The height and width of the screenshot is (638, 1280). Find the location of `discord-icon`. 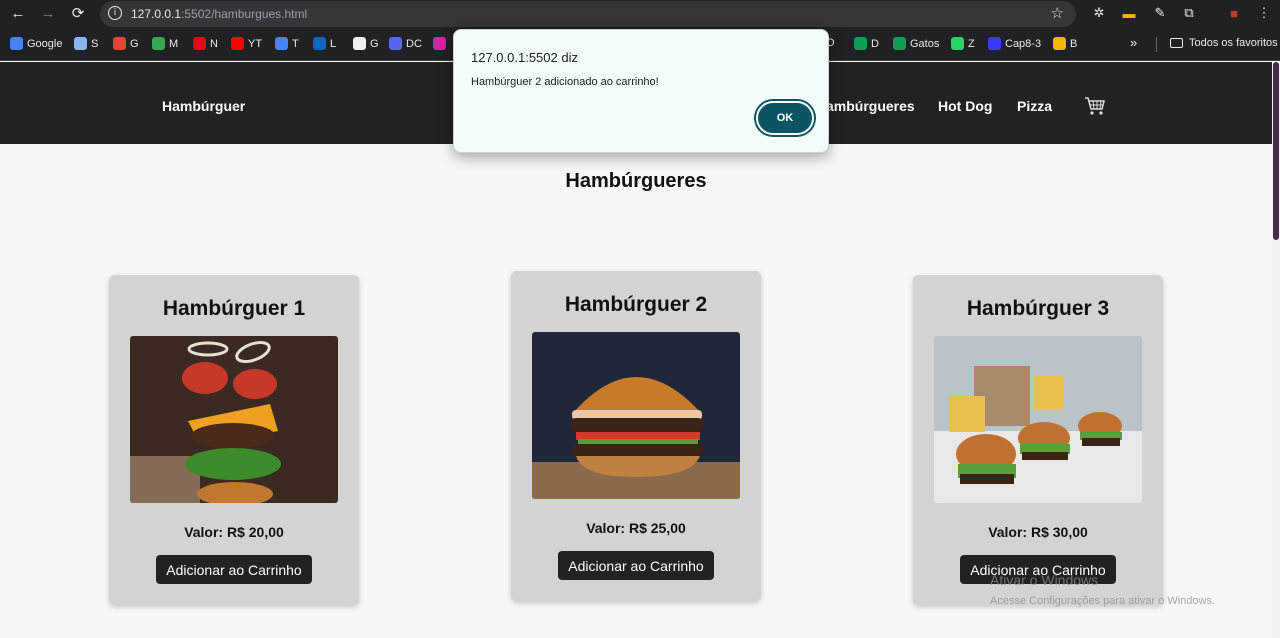

discord-icon is located at coordinates (395, 43).